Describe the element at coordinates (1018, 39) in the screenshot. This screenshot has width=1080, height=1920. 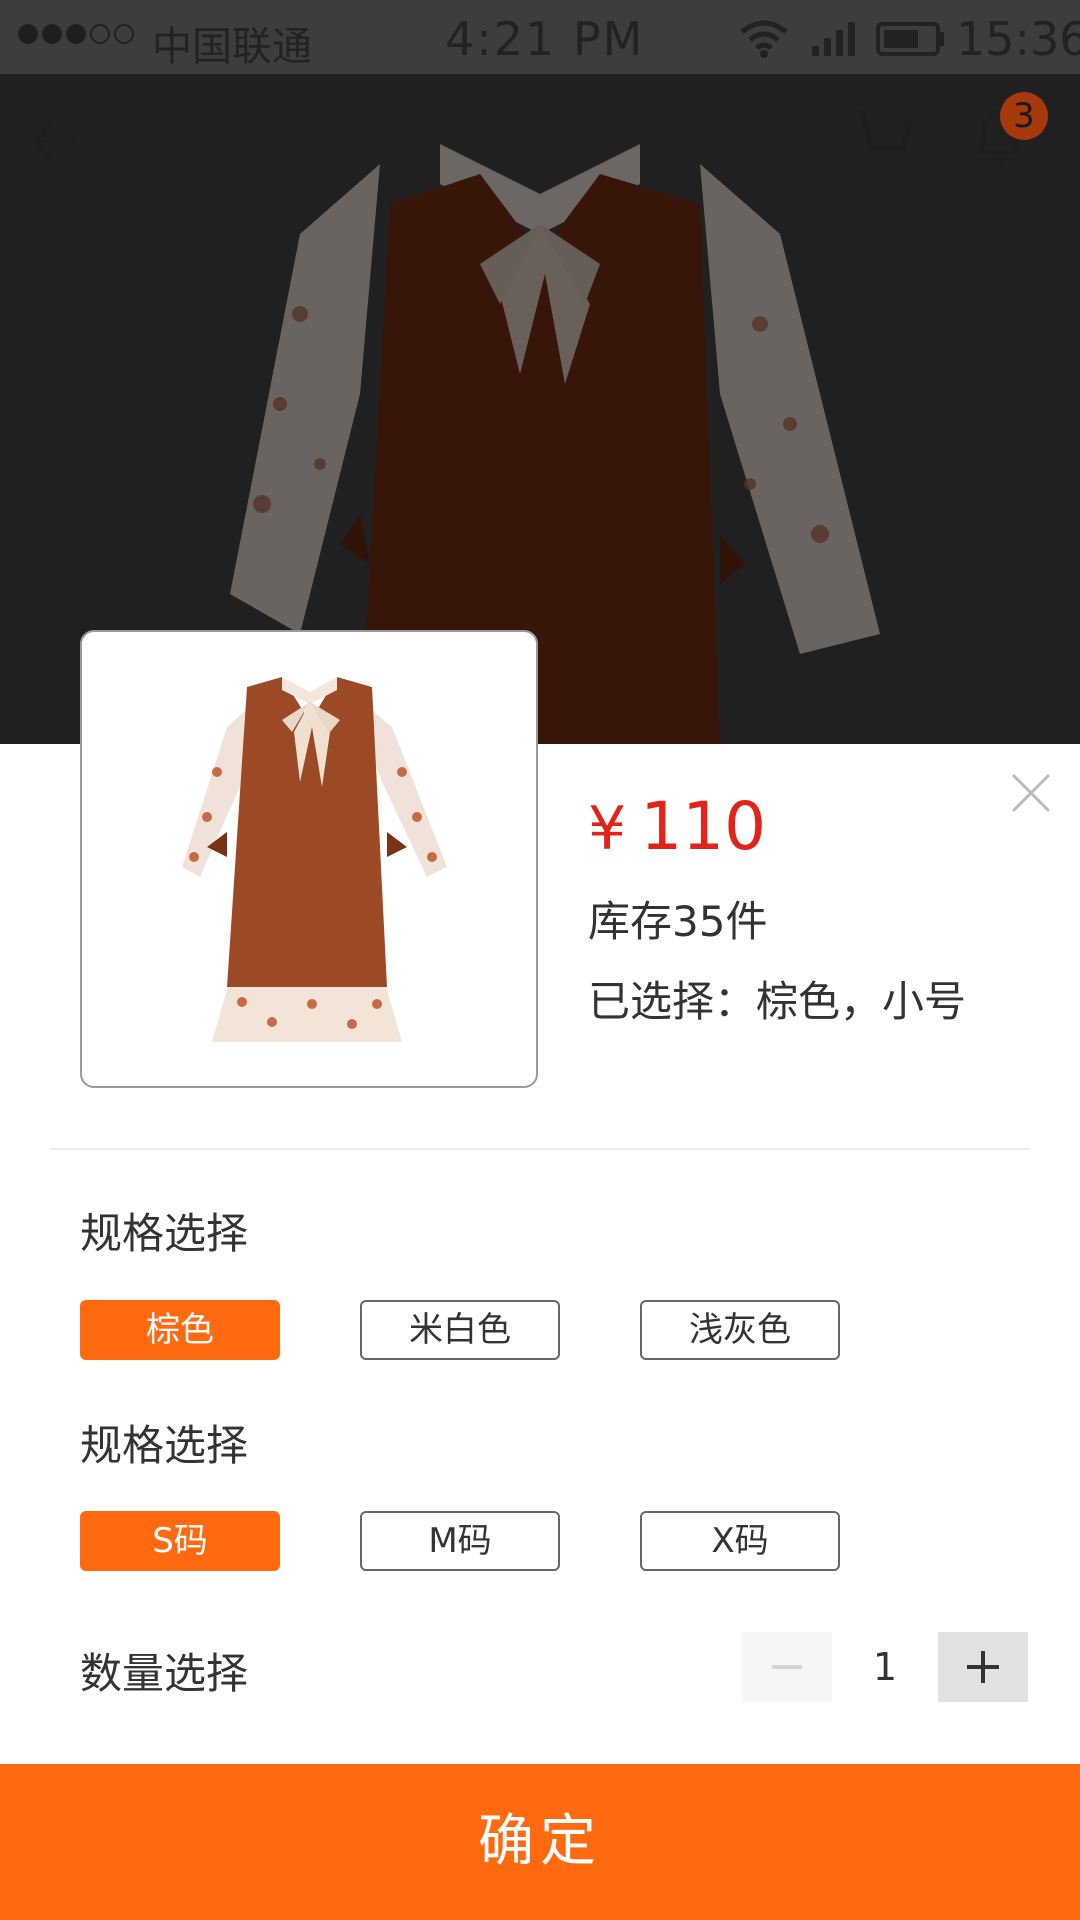
I see `status-time-right: 15:36` at that location.